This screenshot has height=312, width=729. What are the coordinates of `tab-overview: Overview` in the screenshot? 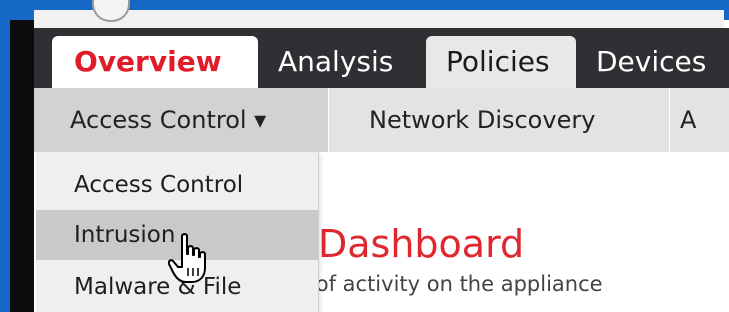 It's located at (155, 62).